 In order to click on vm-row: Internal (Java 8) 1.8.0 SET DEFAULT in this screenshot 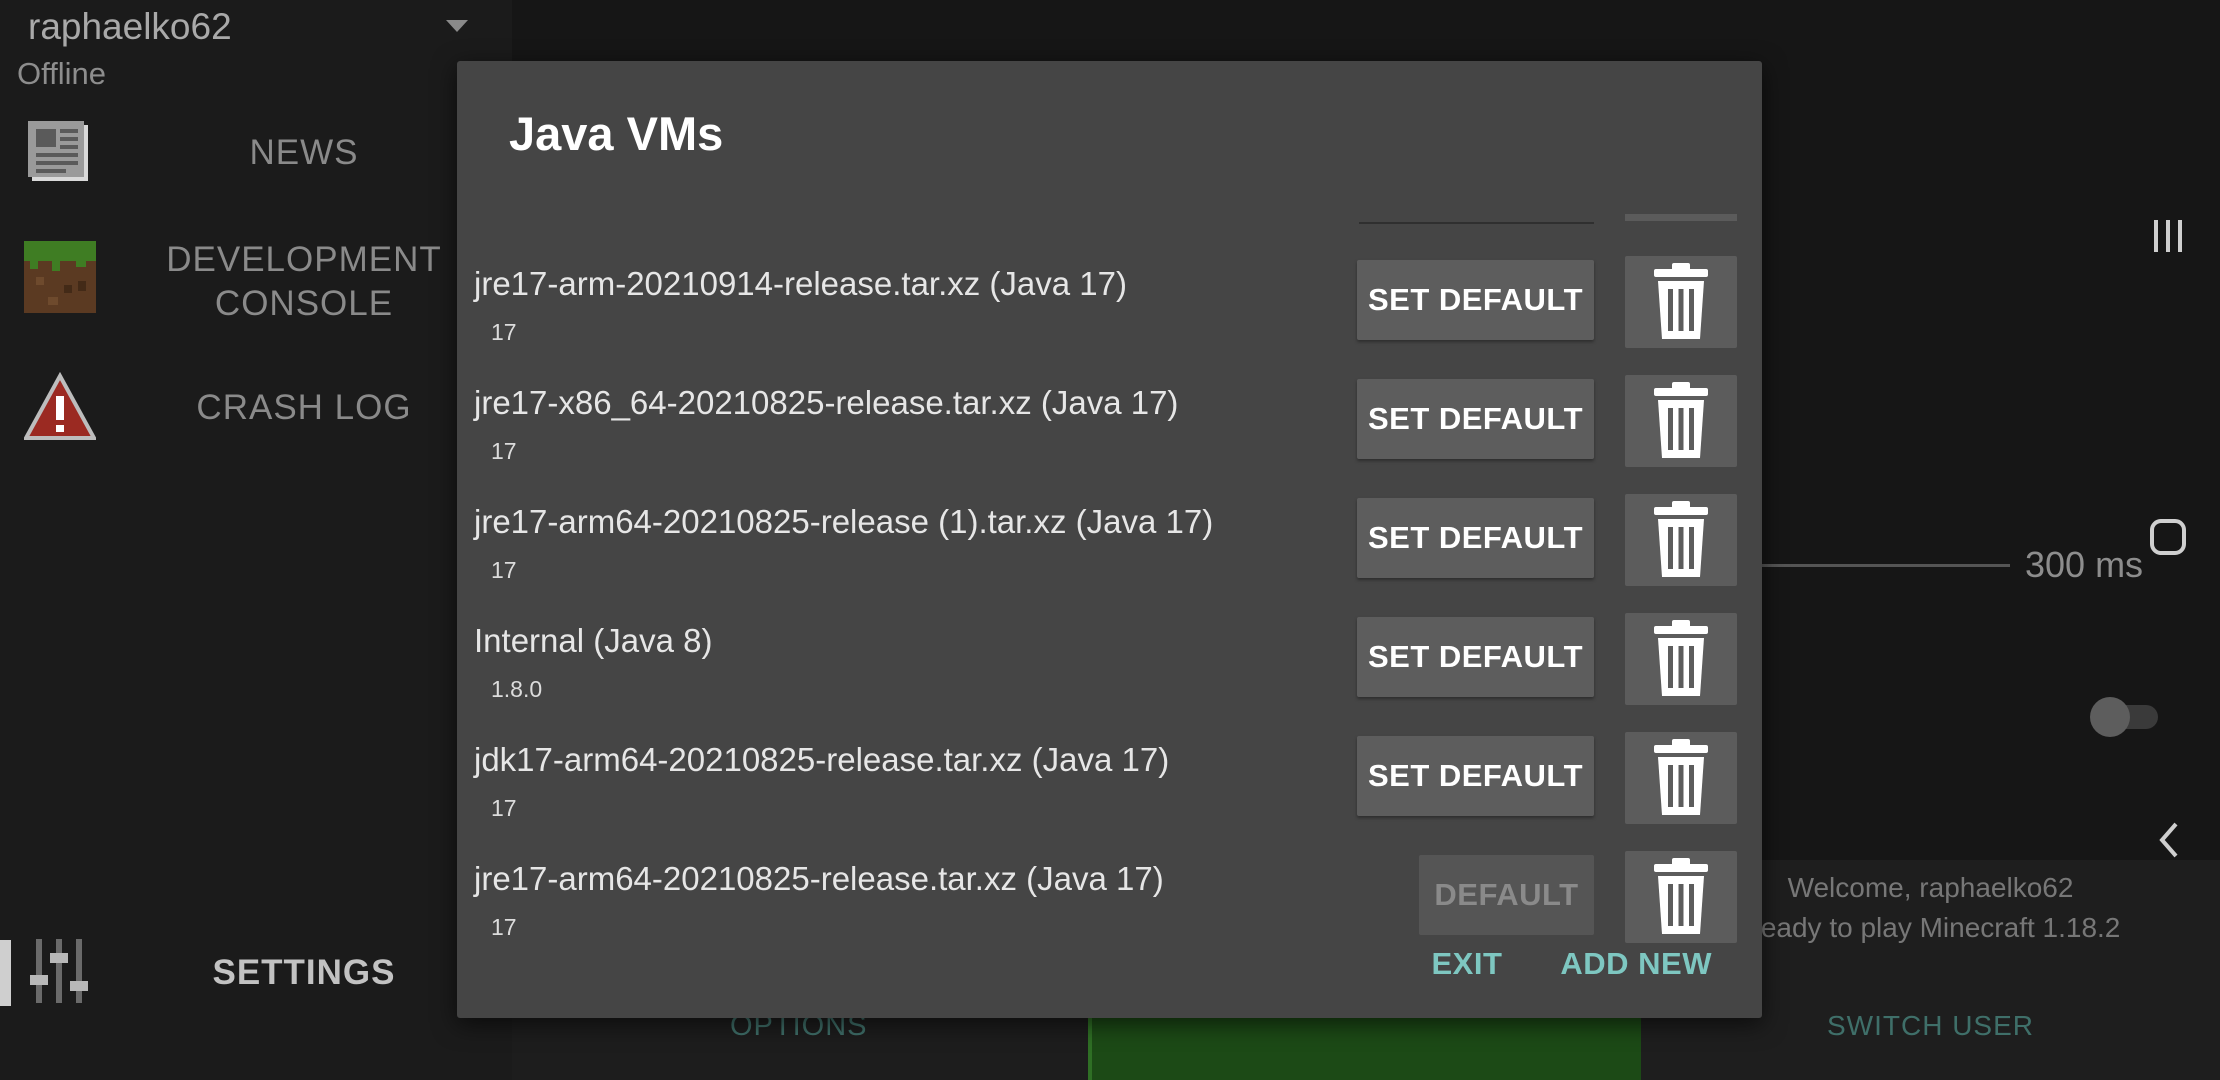, I will do `click(1109, 659)`.